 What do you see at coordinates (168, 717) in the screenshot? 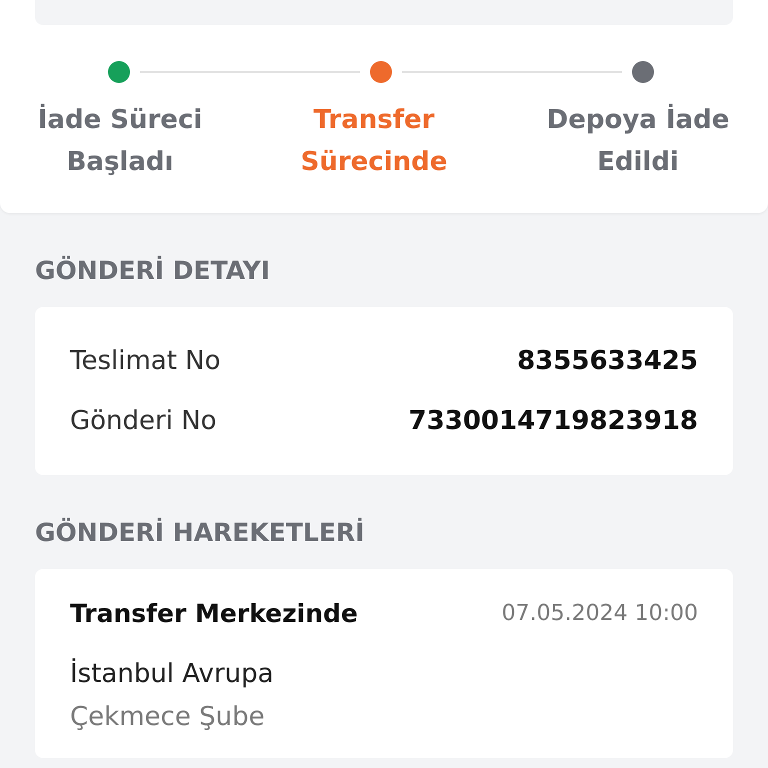
I see `movement-branch: Çekmece Şube` at bounding box center [168, 717].